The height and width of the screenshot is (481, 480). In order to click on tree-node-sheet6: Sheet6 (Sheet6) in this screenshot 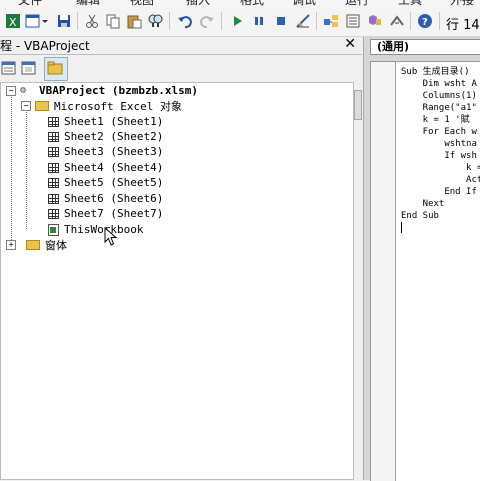, I will do `click(105, 198)`.